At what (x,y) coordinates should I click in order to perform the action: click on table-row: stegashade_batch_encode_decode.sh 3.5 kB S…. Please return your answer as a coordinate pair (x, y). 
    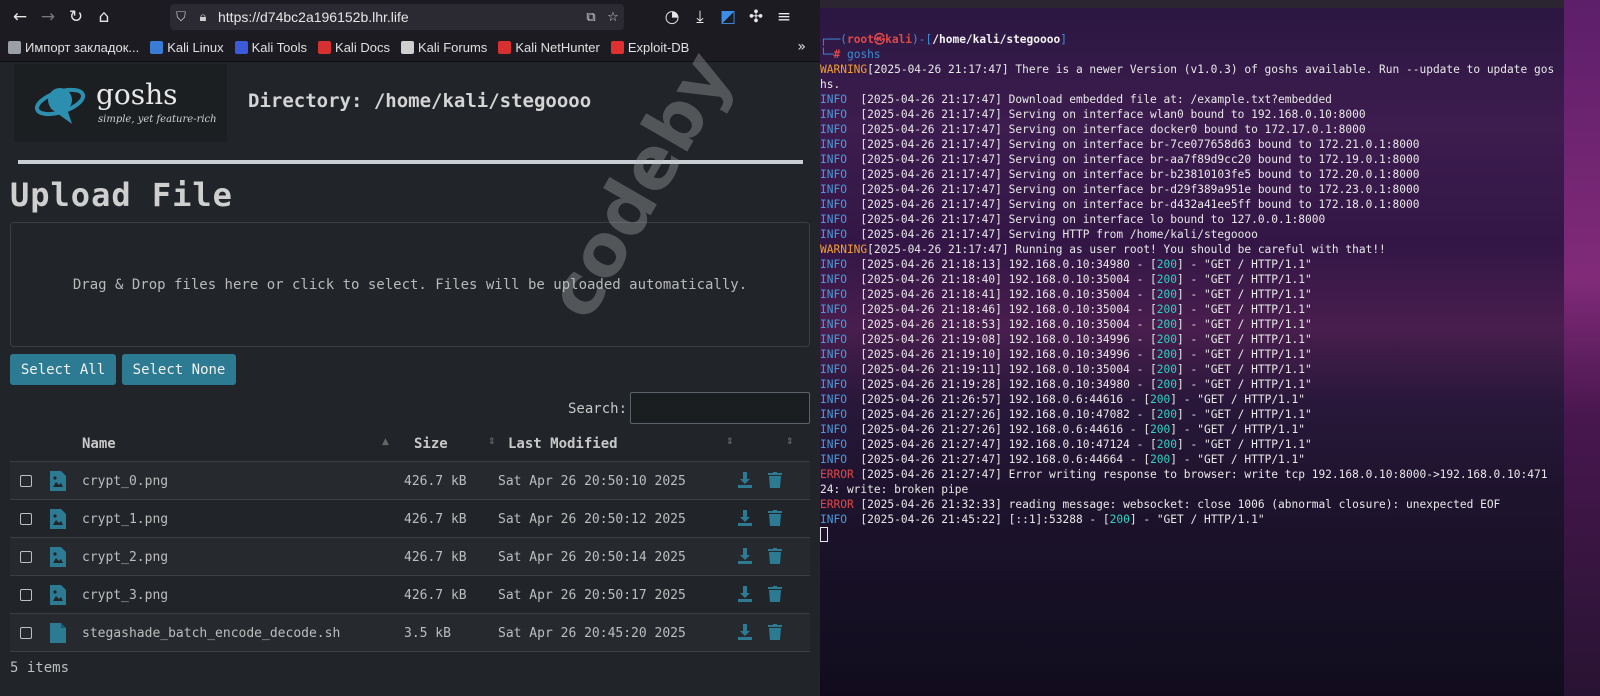
    Looking at the image, I should click on (410, 633).